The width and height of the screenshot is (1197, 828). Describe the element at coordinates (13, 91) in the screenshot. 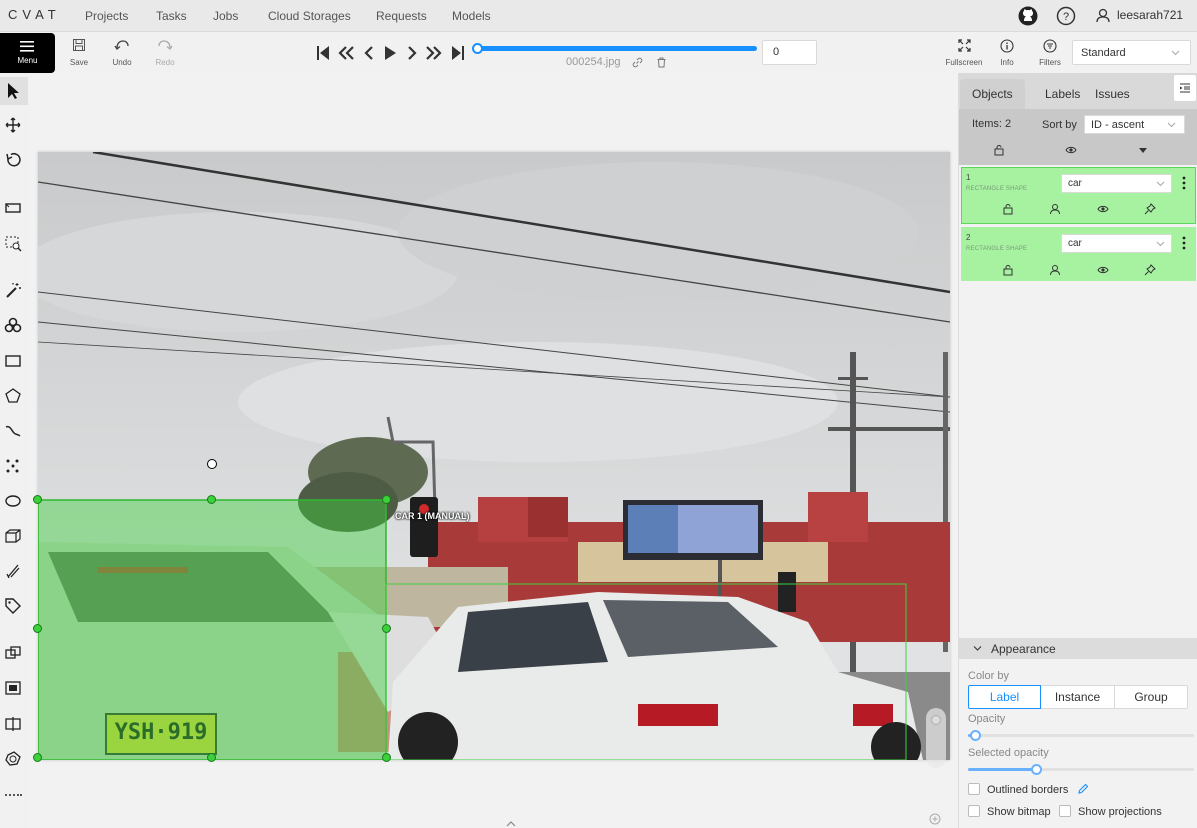

I see `cursor-icon` at that location.